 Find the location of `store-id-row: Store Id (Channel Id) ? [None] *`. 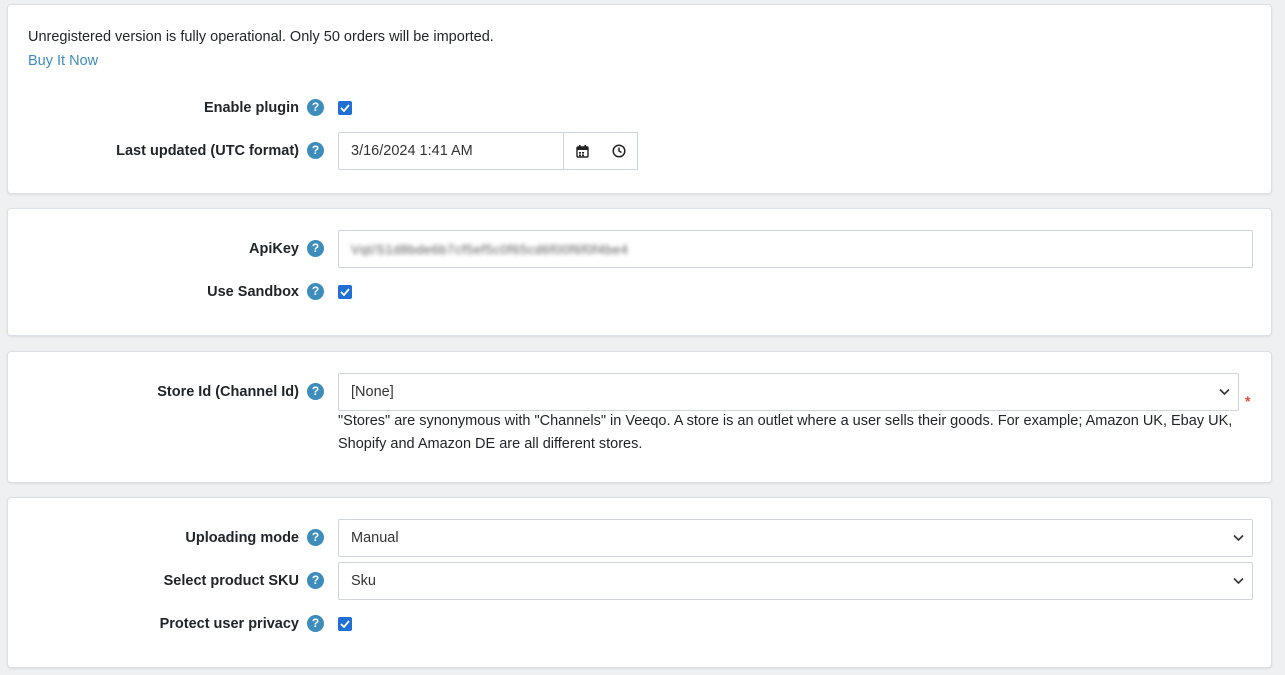

store-id-row: Store Id (Channel Id) ? [None] * is located at coordinates (639, 392).